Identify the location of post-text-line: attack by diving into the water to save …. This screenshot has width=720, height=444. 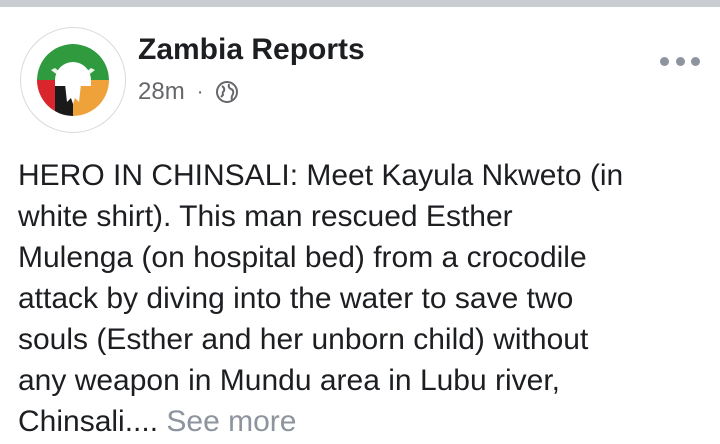
(296, 298).